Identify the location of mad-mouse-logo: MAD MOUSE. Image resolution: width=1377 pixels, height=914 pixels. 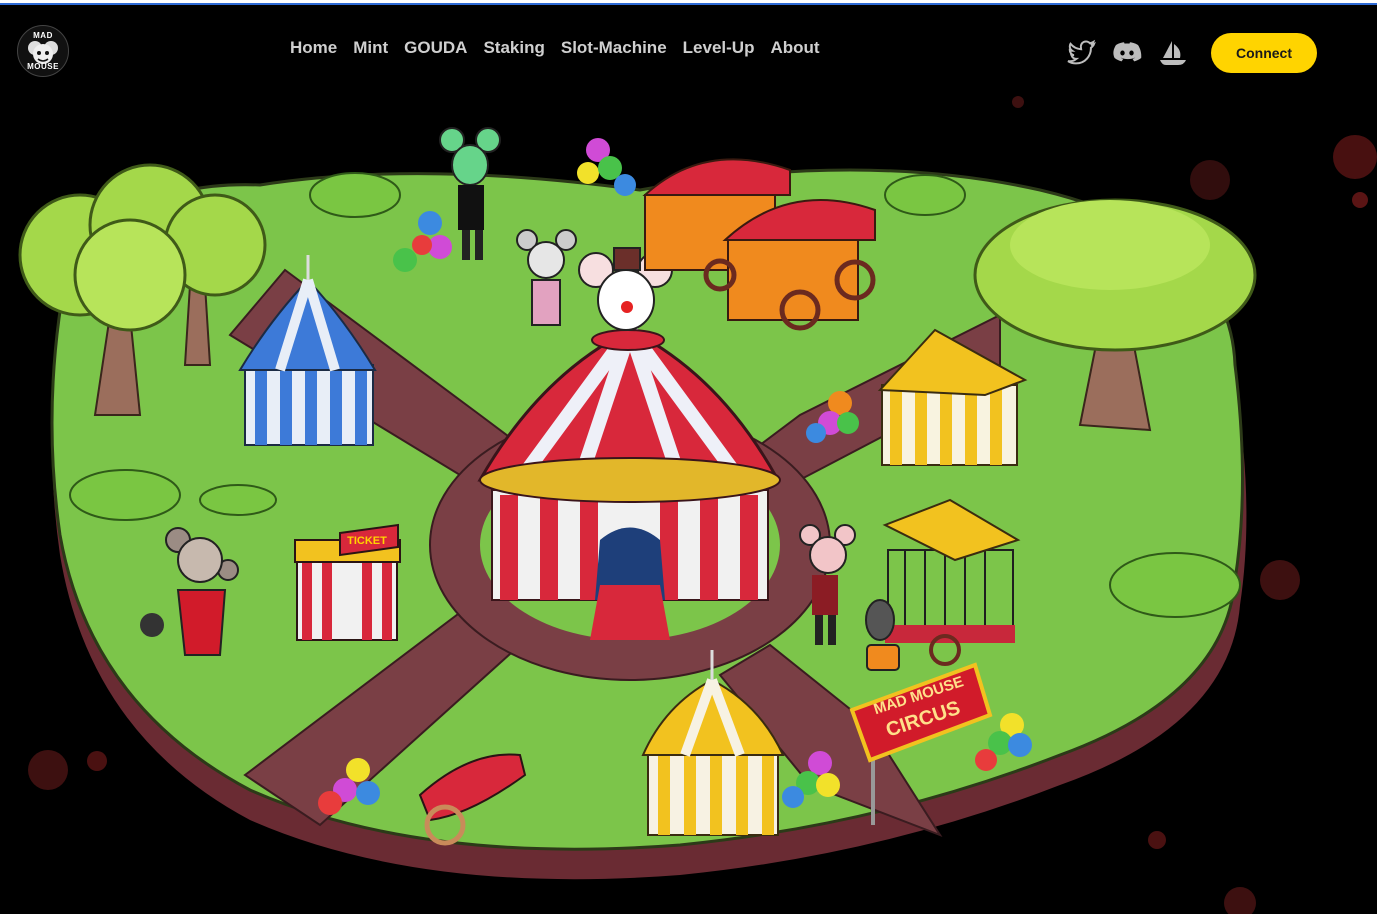
(43, 51).